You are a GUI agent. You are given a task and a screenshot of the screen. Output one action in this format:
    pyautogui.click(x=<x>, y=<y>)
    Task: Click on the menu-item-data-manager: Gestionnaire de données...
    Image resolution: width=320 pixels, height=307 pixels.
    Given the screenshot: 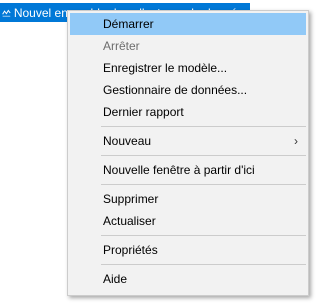 What is the action you would take?
    pyautogui.click(x=188, y=90)
    